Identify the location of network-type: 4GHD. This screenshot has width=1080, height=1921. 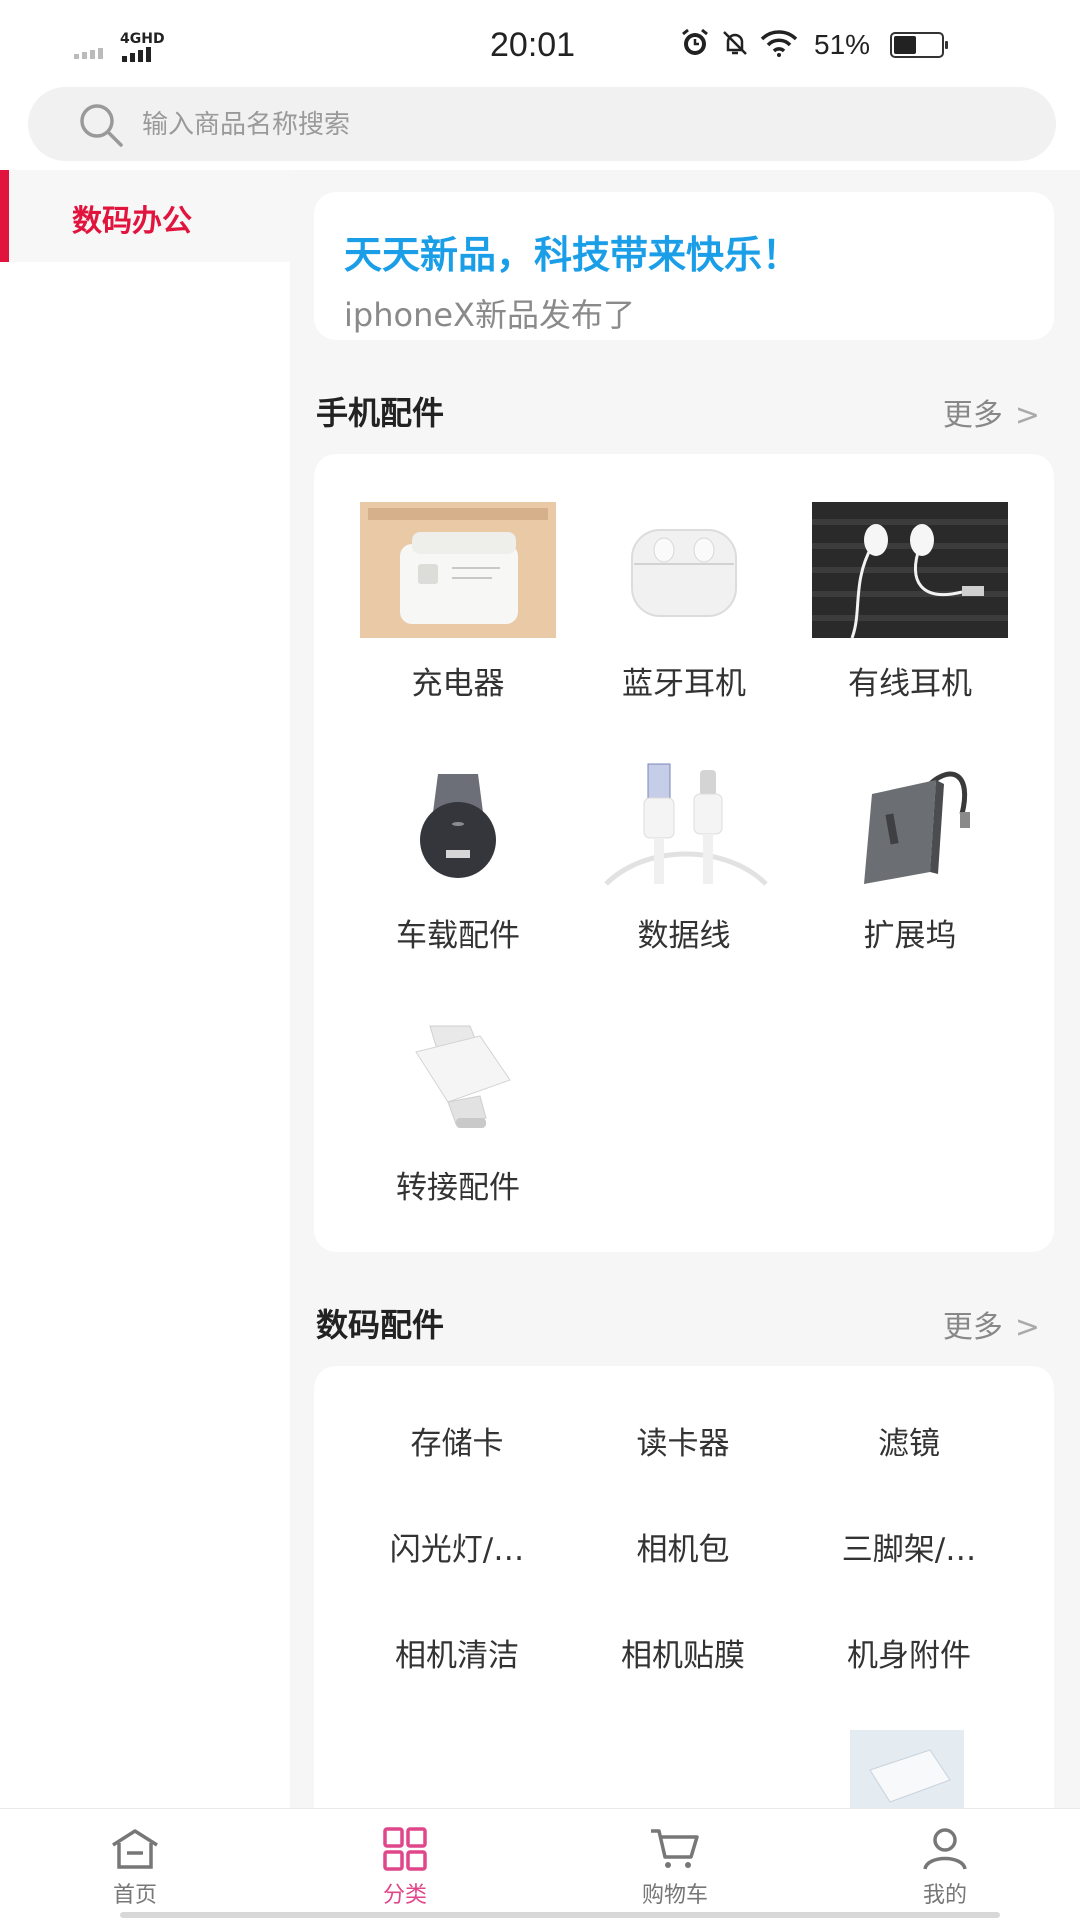
(142, 39).